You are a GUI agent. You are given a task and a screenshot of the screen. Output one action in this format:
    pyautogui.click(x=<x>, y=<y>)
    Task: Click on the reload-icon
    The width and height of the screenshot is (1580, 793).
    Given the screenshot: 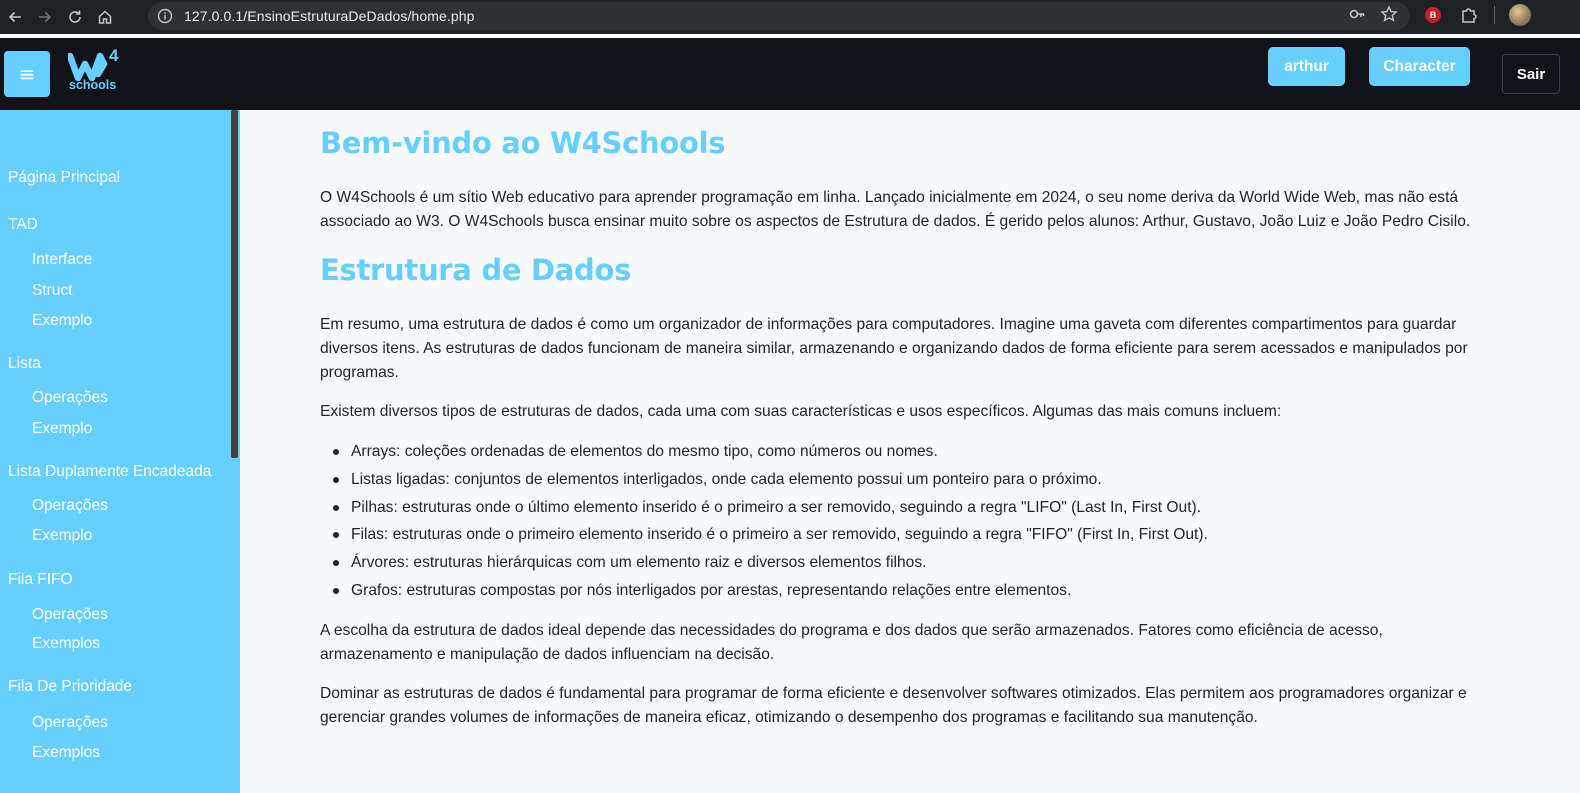 What is the action you would take?
    pyautogui.click(x=75, y=17)
    